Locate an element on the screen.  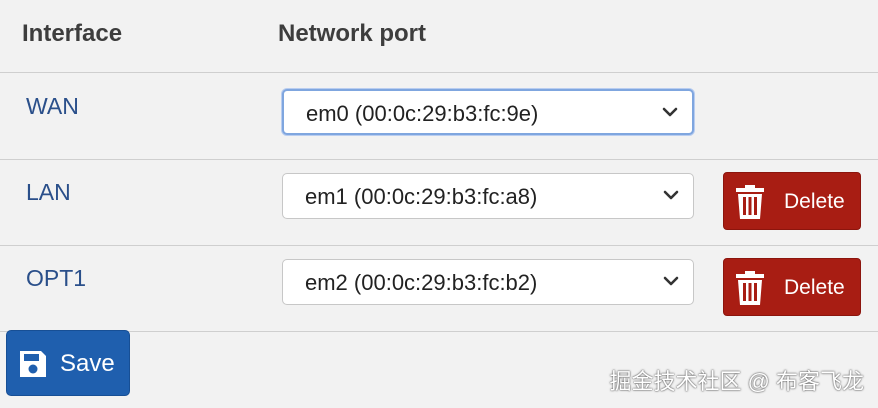
delete-button-opt1: Delete is located at coordinates (792, 287).